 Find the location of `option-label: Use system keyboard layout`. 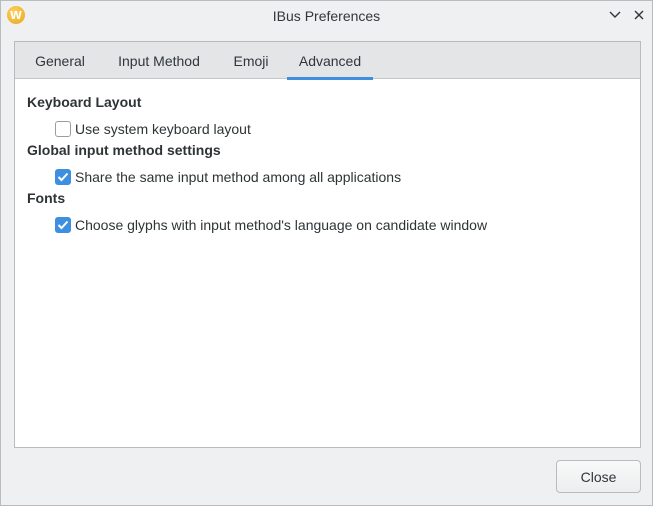

option-label: Use system keyboard layout is located at coordinates (163, 129).